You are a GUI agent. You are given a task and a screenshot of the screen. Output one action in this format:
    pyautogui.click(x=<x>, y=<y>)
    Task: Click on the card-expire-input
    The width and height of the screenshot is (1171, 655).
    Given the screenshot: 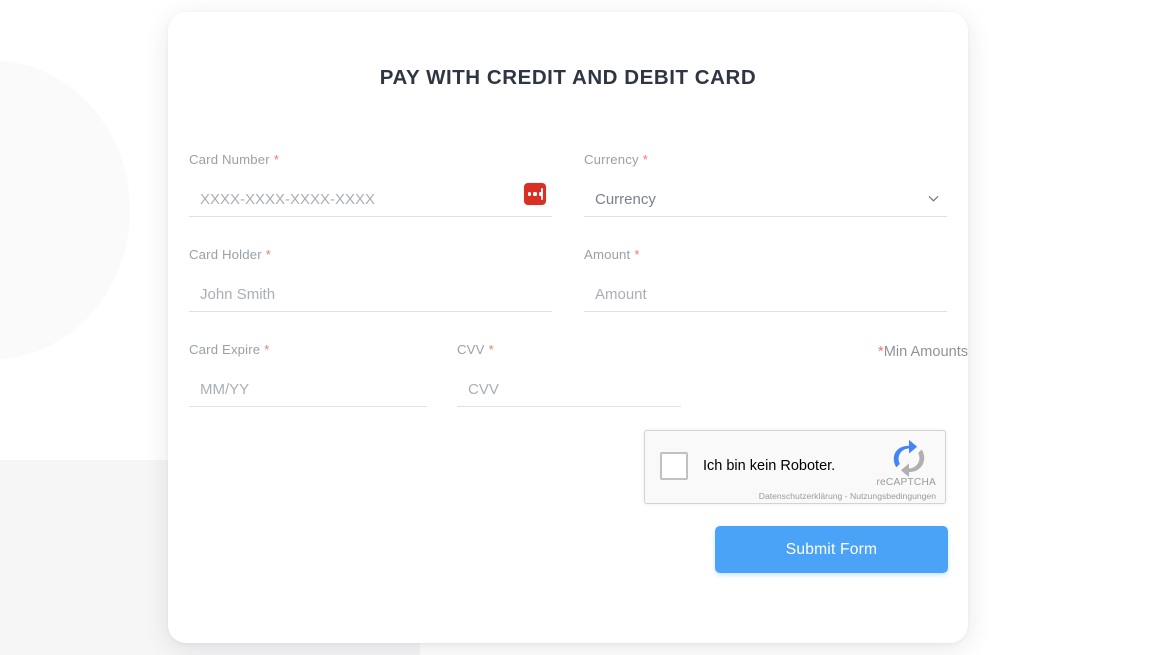 What is the action you would take?
    pyautogui.click(x=308, y=389)
    